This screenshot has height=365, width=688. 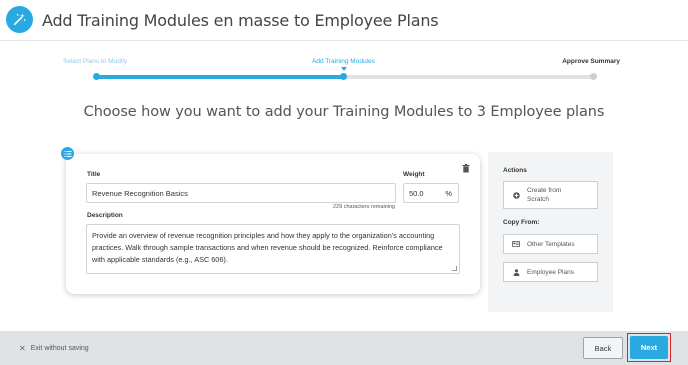 I want to click on current-step-caret-icon, so click(x=344, y=69).